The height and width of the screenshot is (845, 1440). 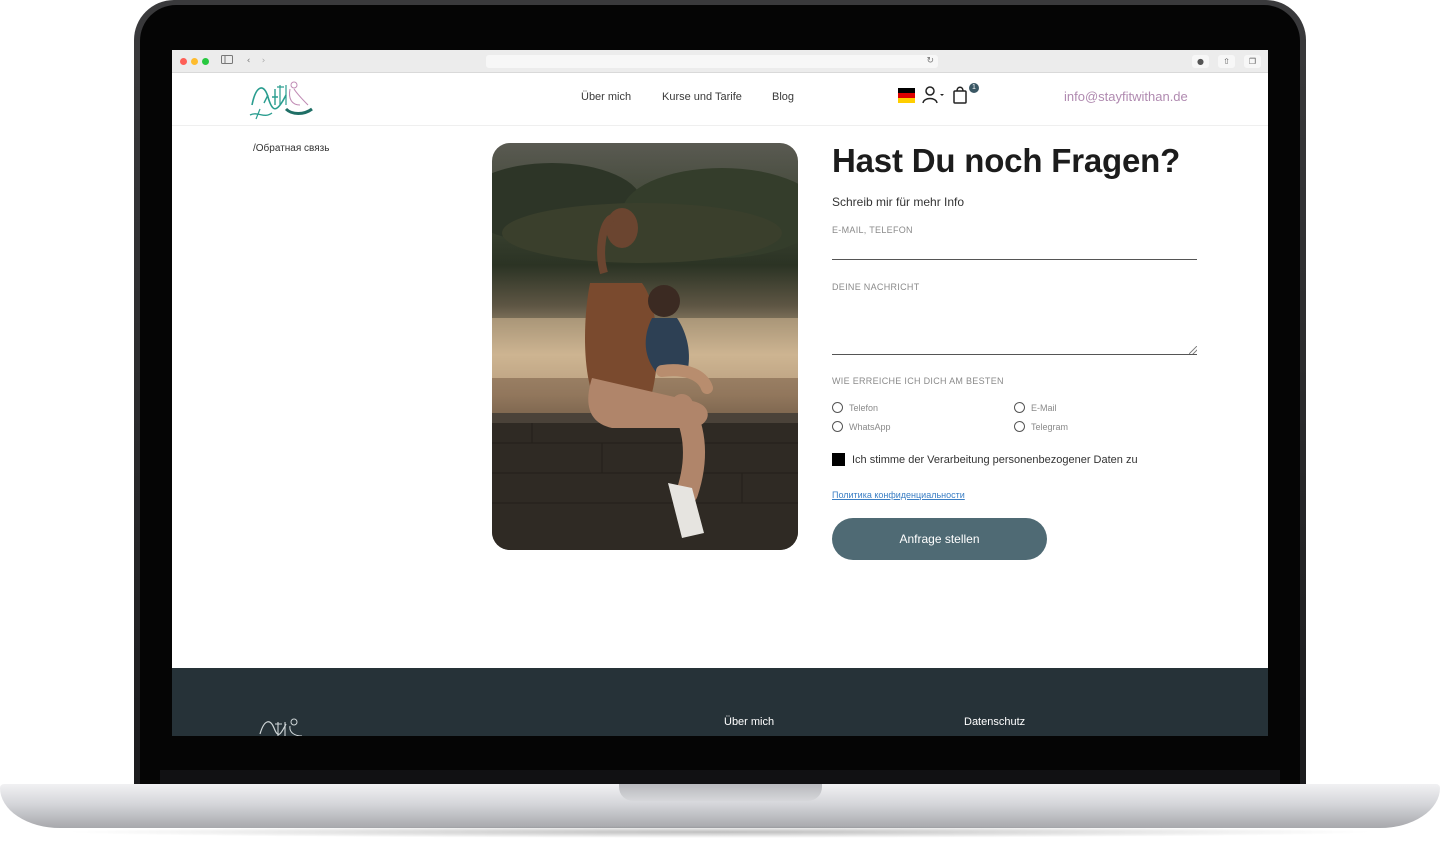 I want to click on radio-option-whatsapp: WhatsApp, so click(x=861, y=426).